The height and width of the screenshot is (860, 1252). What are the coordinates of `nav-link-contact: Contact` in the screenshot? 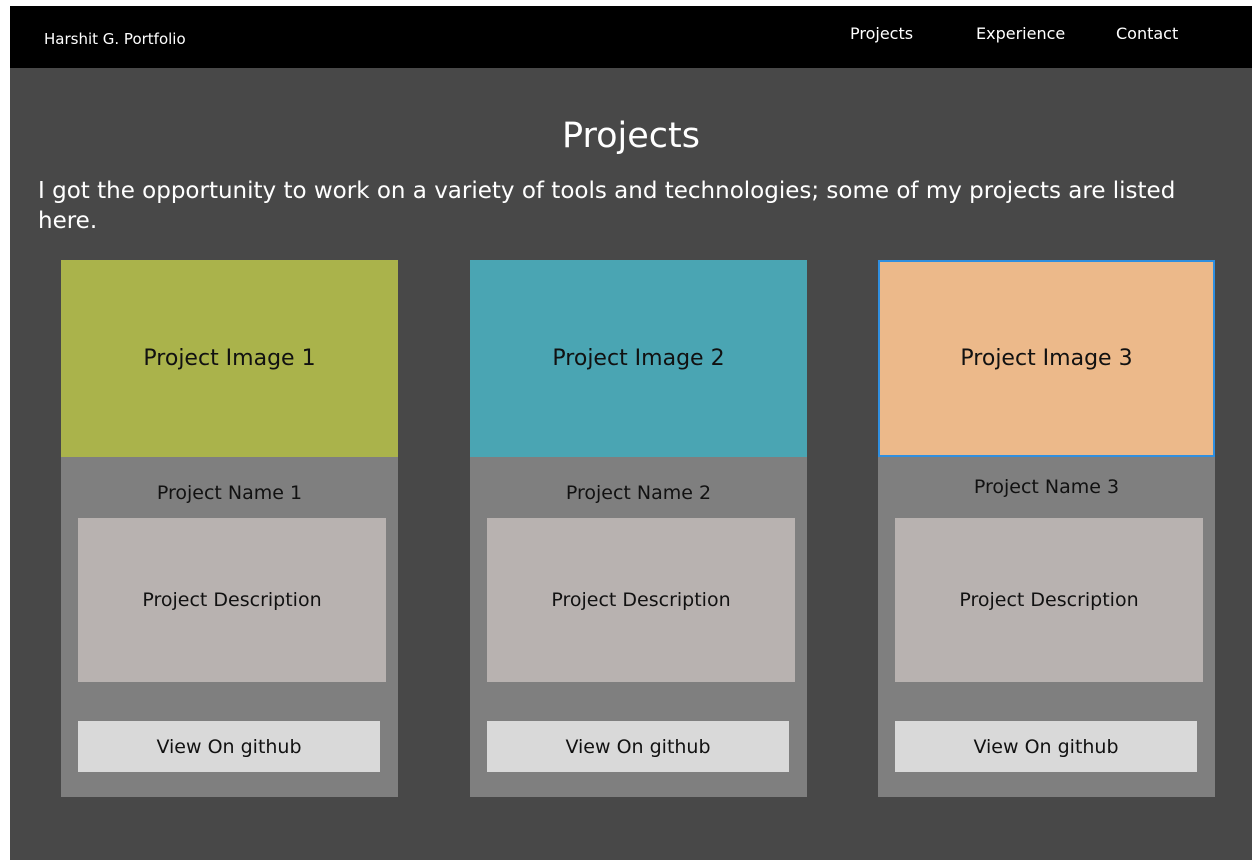 It's located at (1147, 34).